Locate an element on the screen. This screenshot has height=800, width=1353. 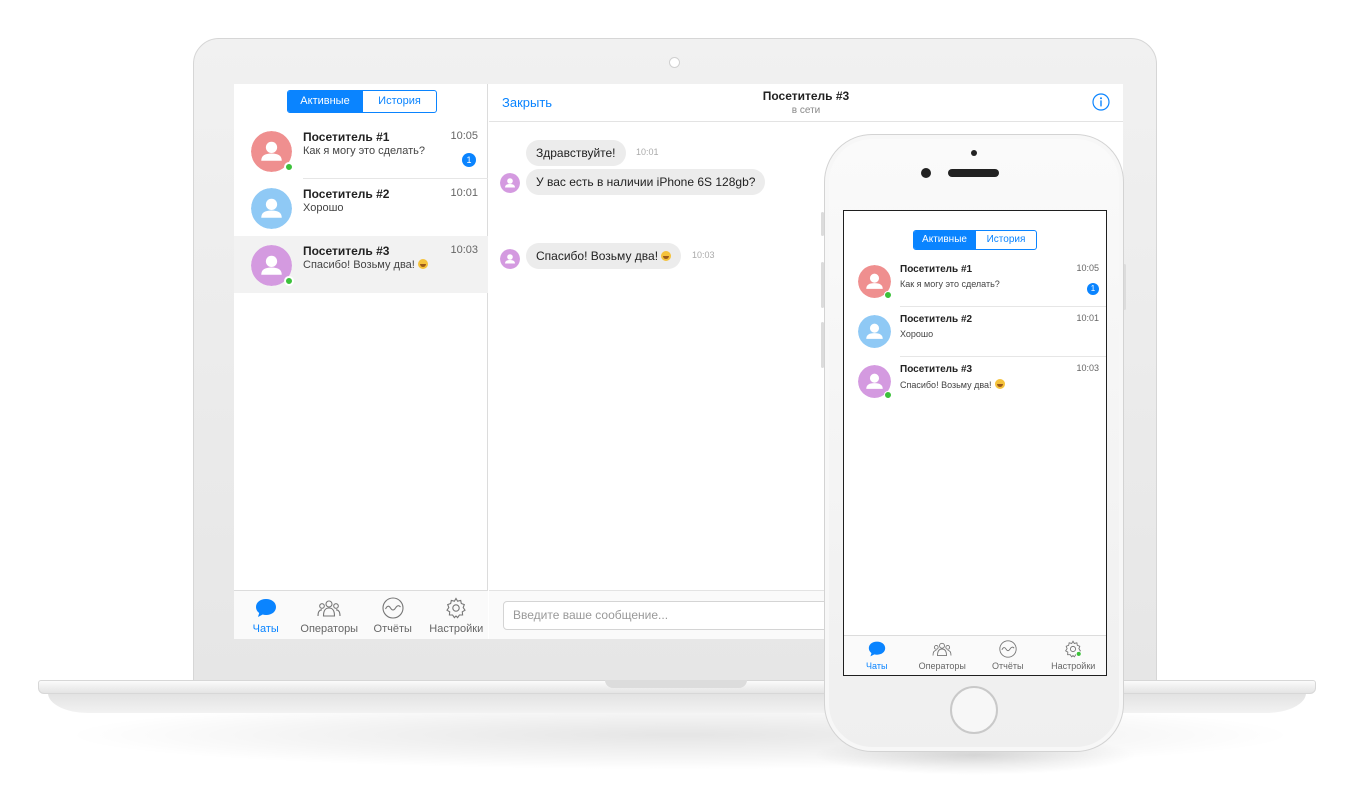
conversation-title: Посетитель #3 is located at coordinates (806, 96).